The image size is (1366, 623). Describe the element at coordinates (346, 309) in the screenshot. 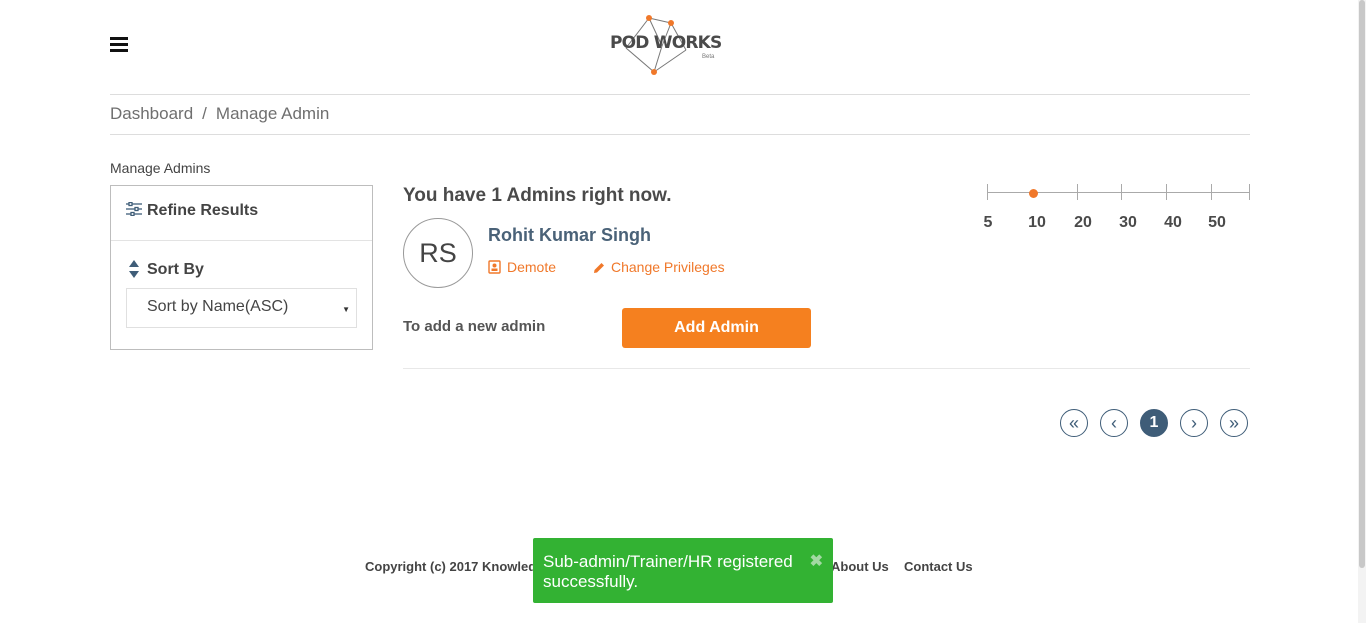

I see `chevron-down-icon: ▼` at that location.